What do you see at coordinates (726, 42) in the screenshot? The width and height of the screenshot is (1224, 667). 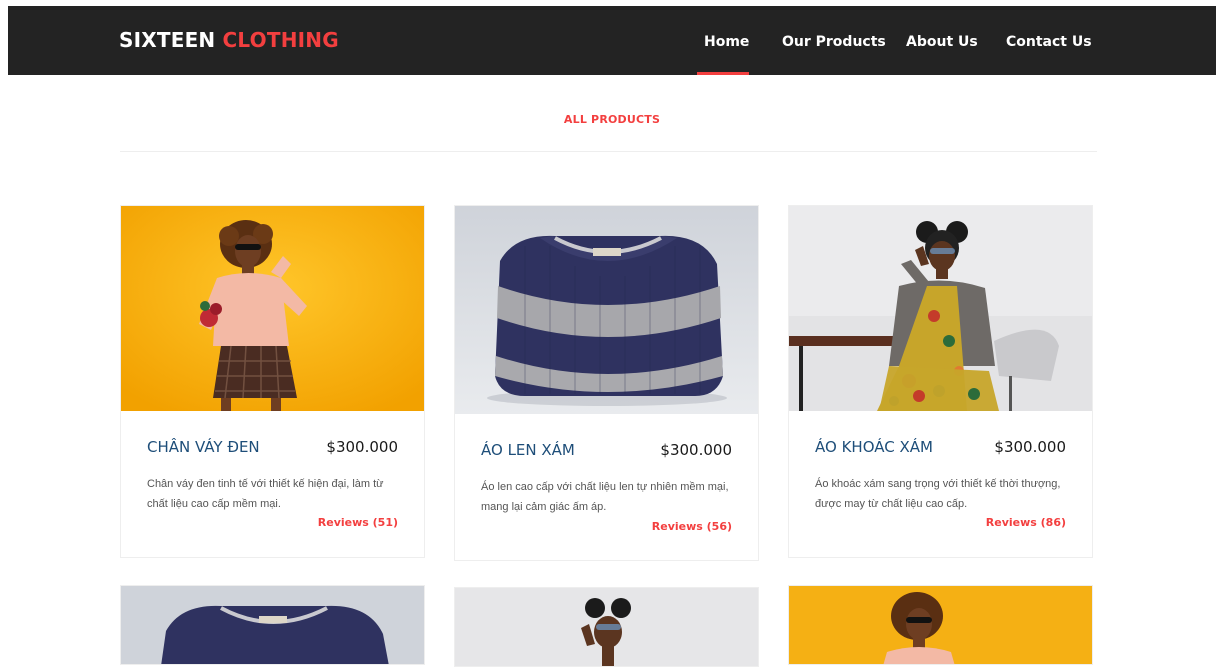 I see `nav-home: Home` at bounding box center [726, 42].